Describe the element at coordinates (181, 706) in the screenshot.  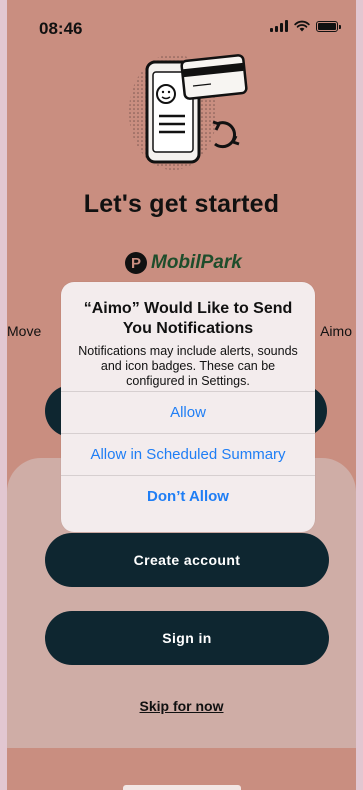
I see `skip-for-now-link: Skip for now` at that location.